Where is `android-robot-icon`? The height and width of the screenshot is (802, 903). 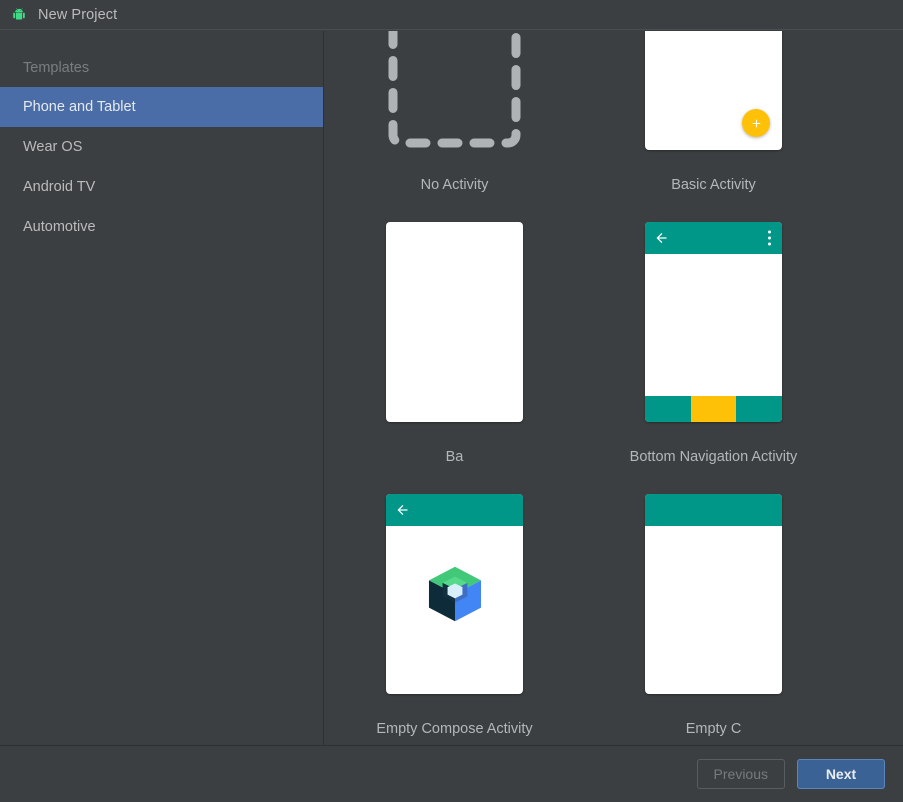
android-robot-icon is located at coordinates (19, 13).